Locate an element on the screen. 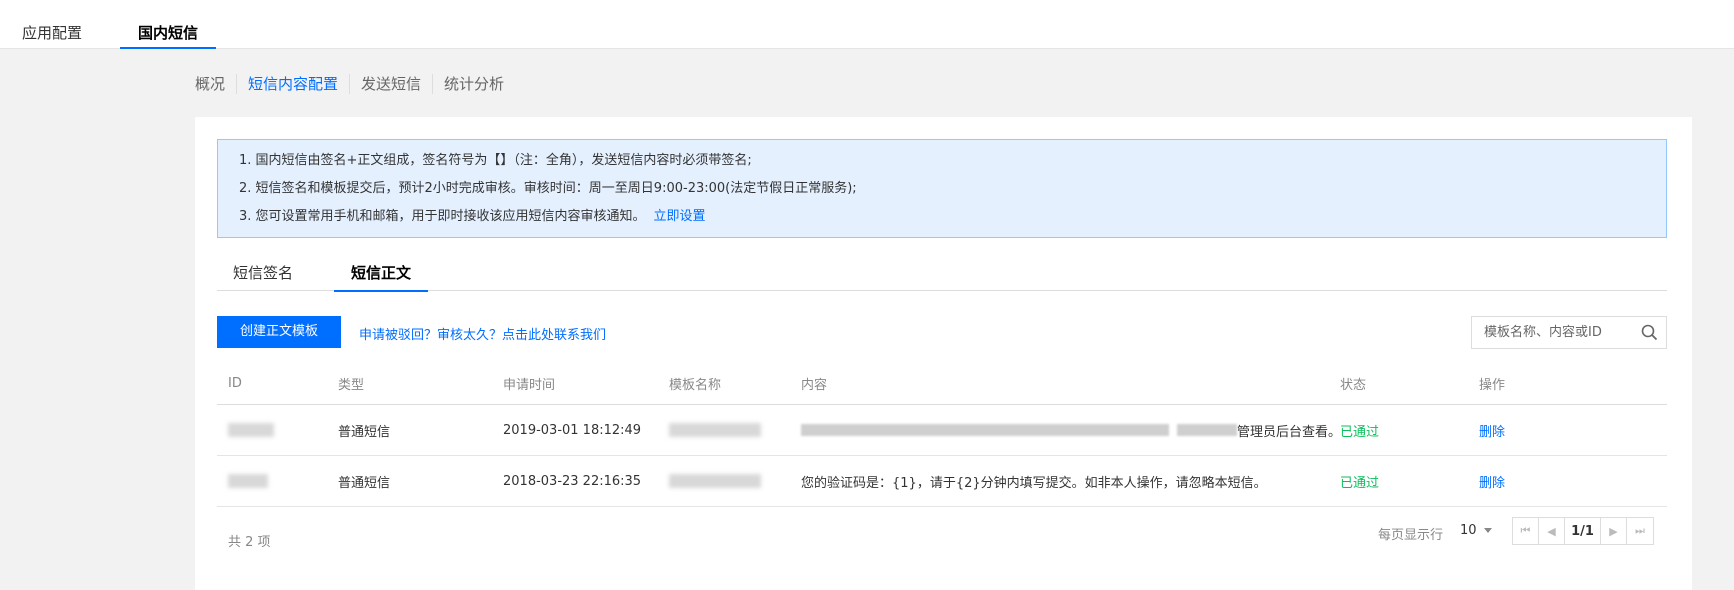 Image resolution: width=1734 pixels, height=590 pixels. rows-per-page-label: 每页显示行 is located at coordinates (1411, 535).